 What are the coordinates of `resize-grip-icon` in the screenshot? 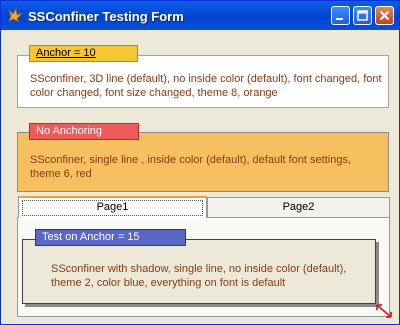 It's located at (384, 311).